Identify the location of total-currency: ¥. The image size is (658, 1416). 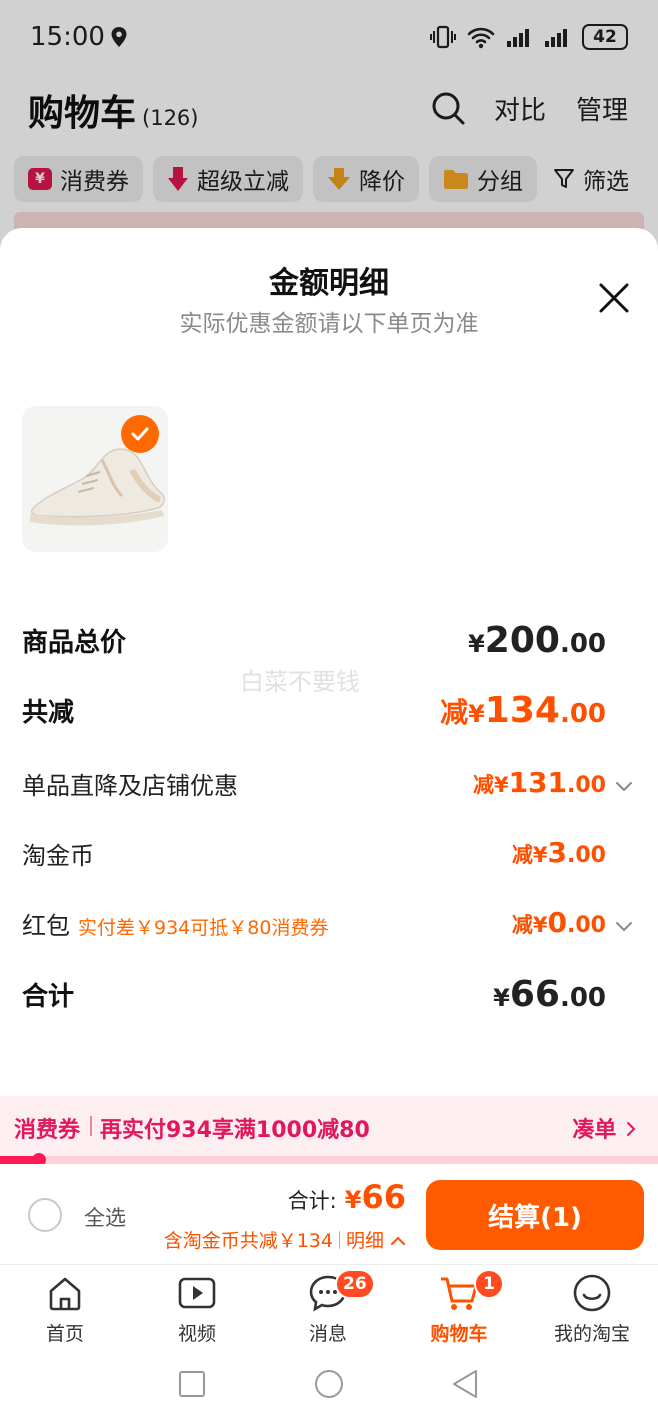
(353, 1200).